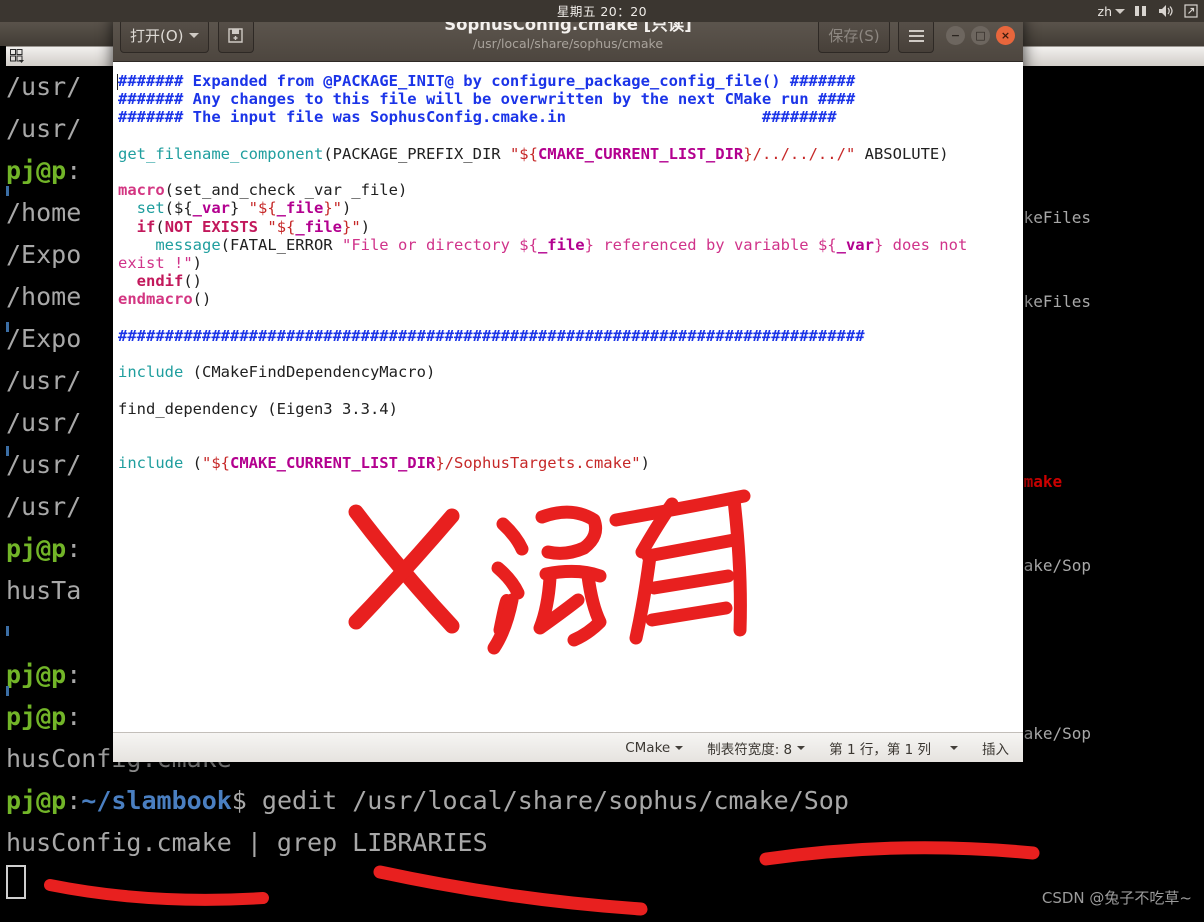 The width and height of the screenshot is (1204, 922). I want to click on ime-indicator: zh, so click(1111, 11).